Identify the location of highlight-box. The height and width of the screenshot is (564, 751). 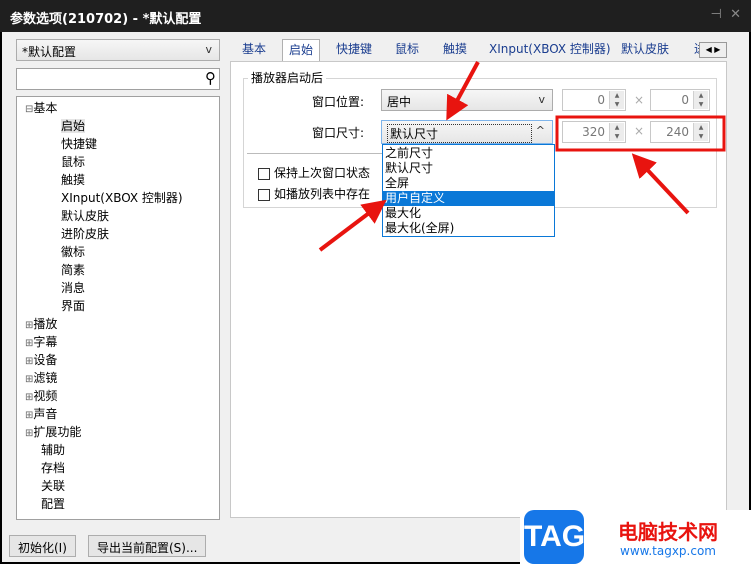
(640, 133).